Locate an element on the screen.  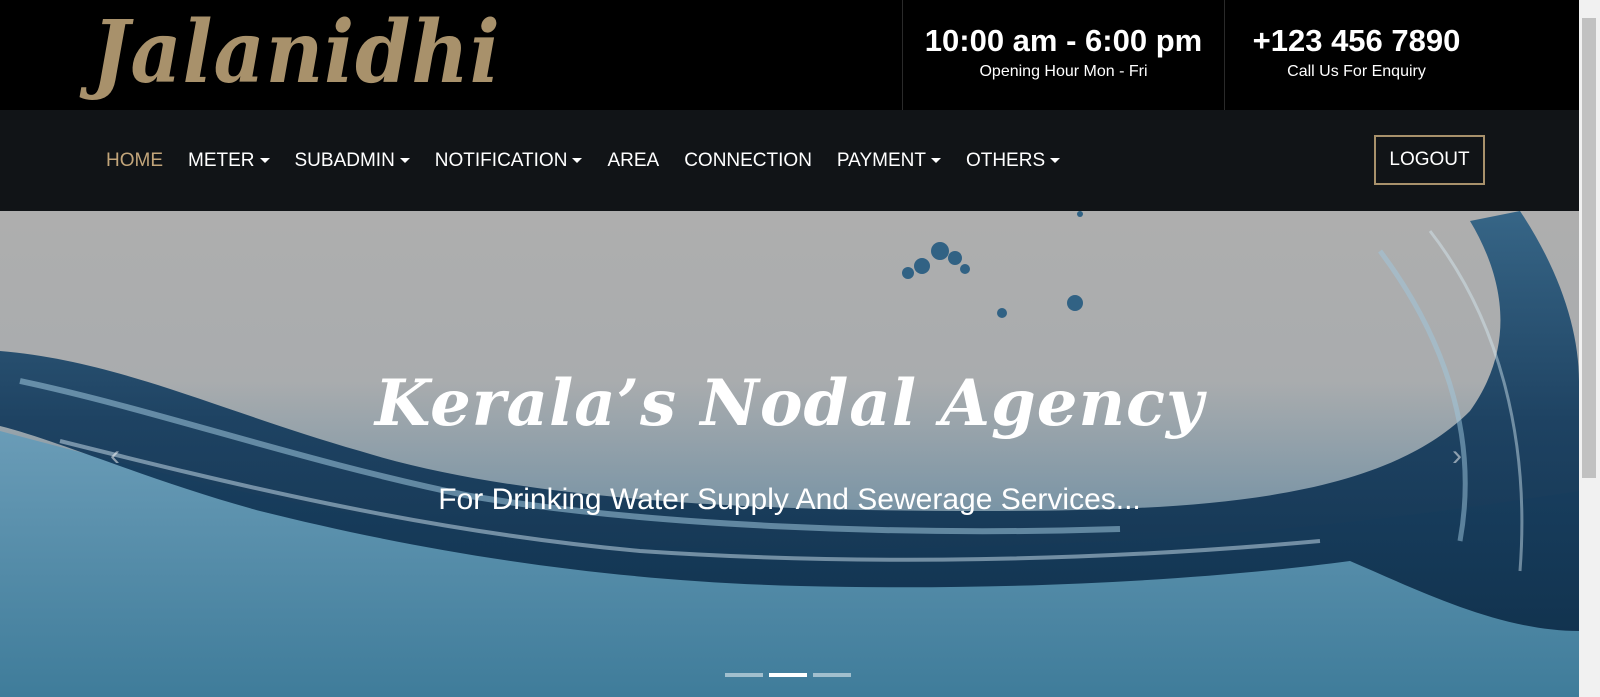
nav-item-label: HOME is located at coordinates (134, 160).